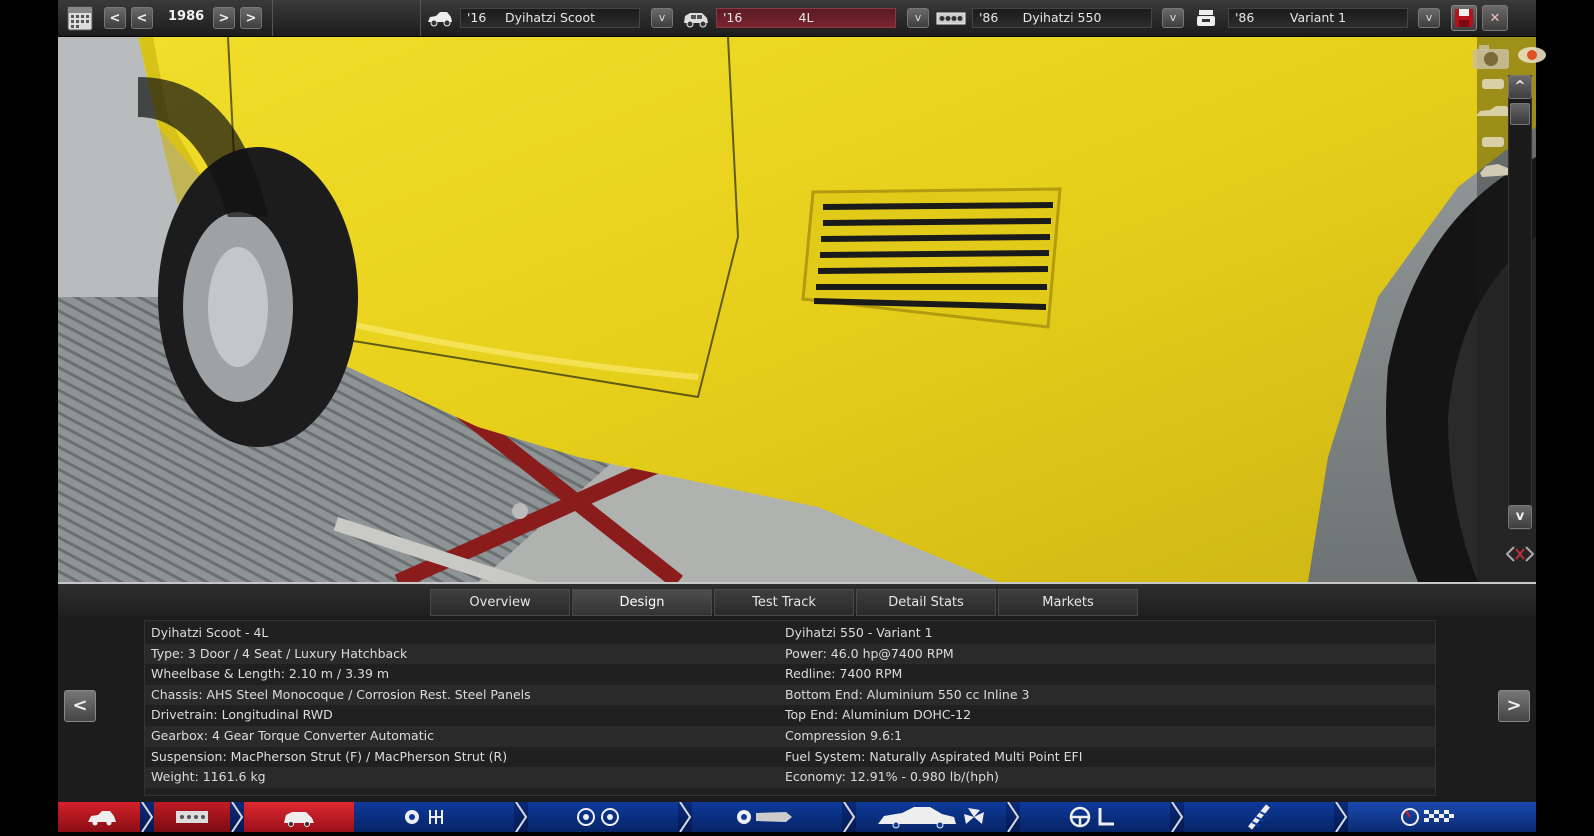 The width and height of the screenshot is (1594, 836). What do you see at coordinates (1442, 817) in the screenshot?
I see `nav-test-stage` at bounding box center [1442, 817].